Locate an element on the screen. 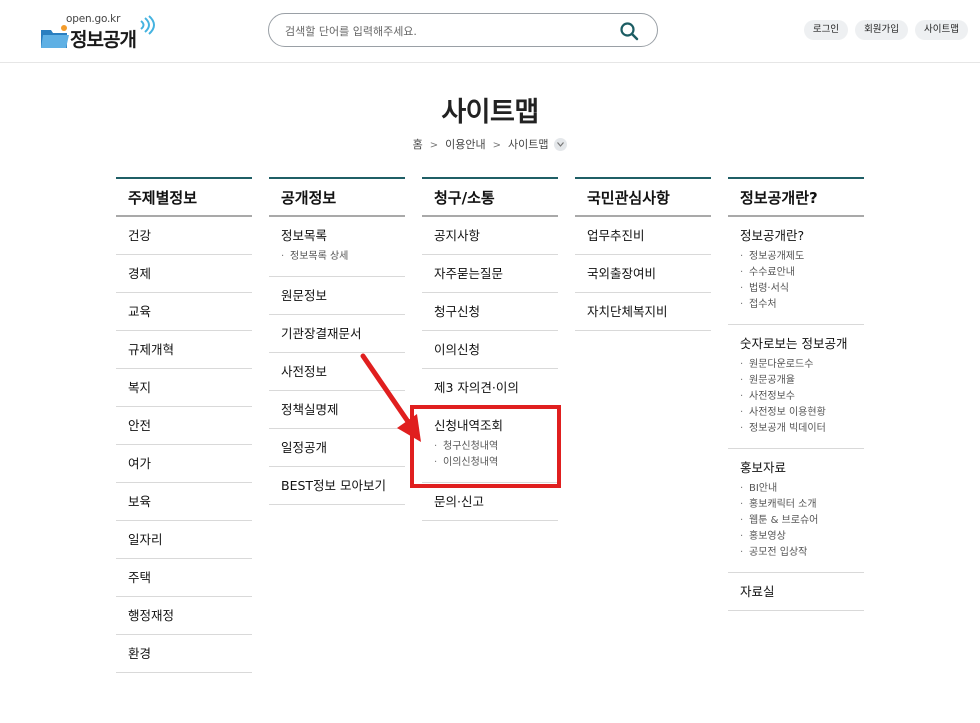  sub-menu-item: 정보목록 상세 is located at coordinates (343, 257).